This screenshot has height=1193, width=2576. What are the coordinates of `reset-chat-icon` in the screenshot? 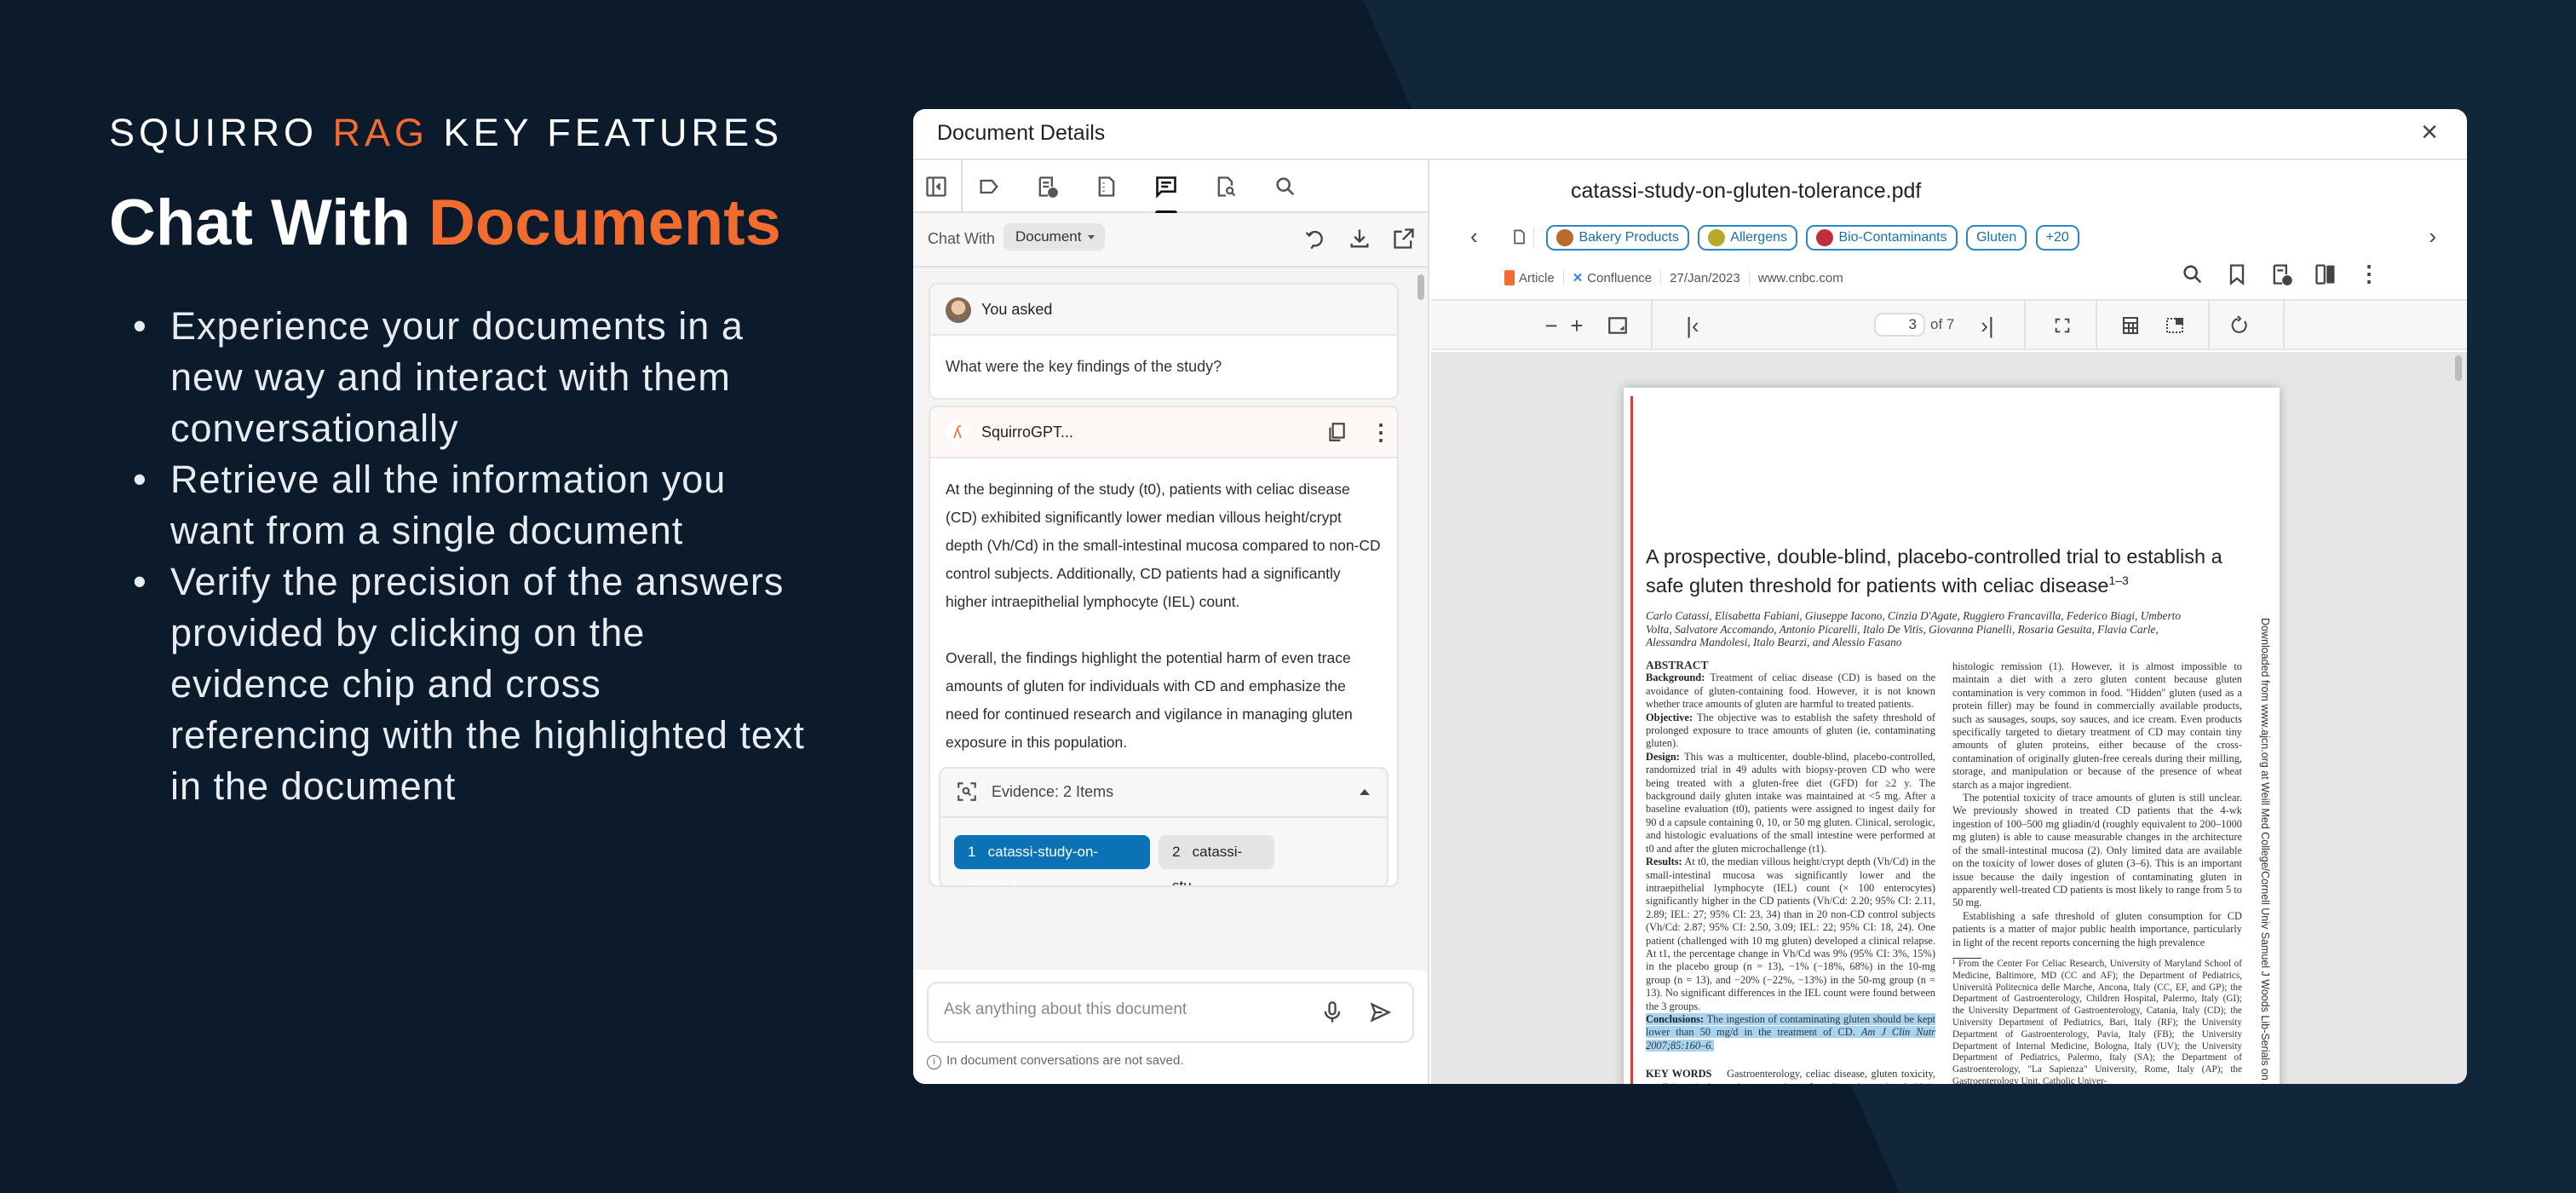 It's located at (1315, 239).